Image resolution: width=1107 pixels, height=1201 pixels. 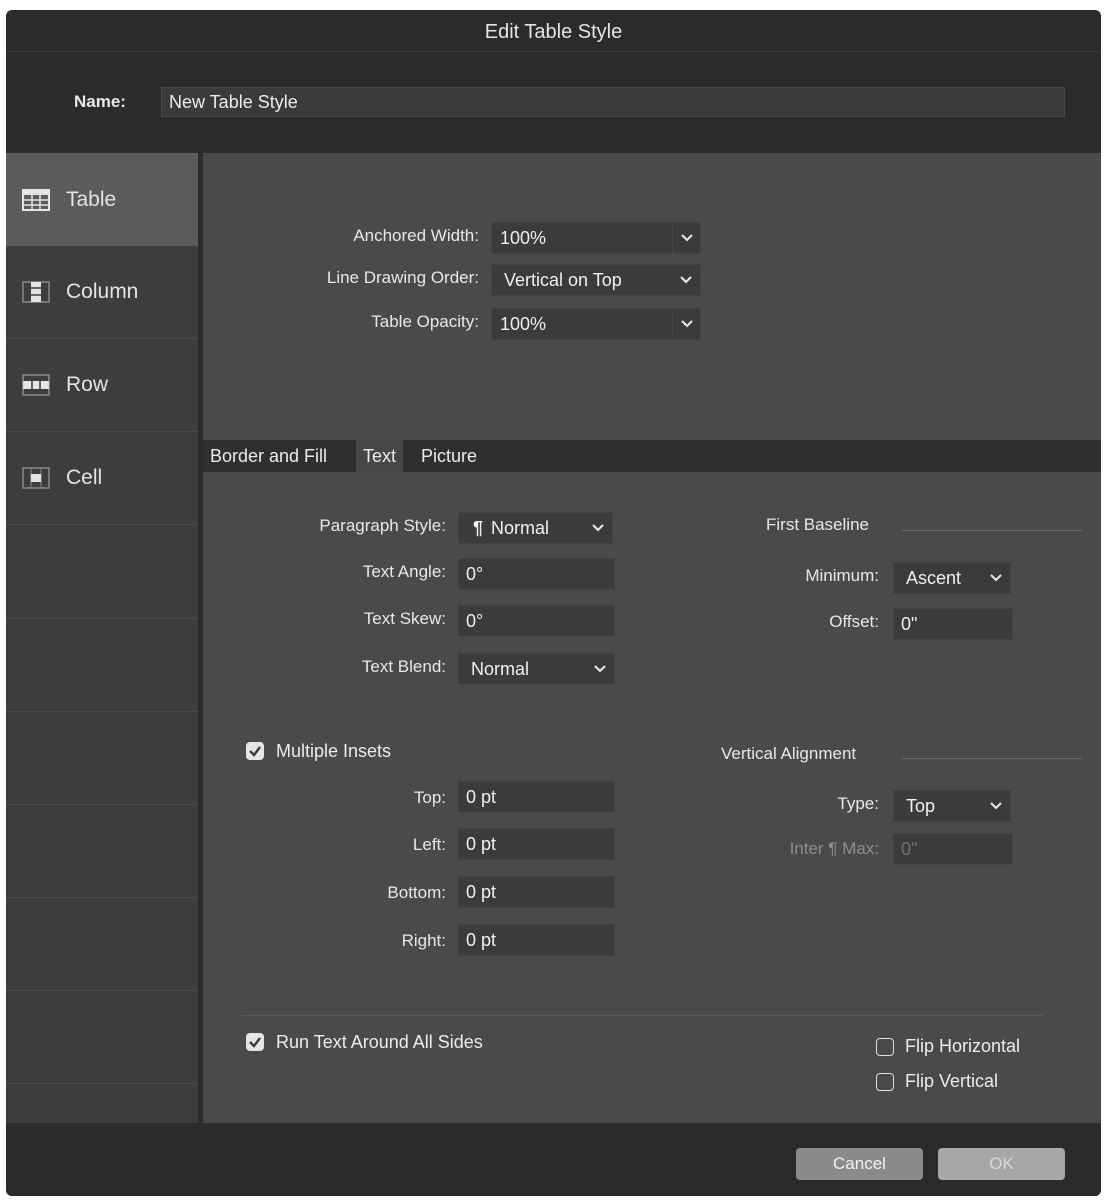 I want to click on divider, so click(x=642, y=1015).